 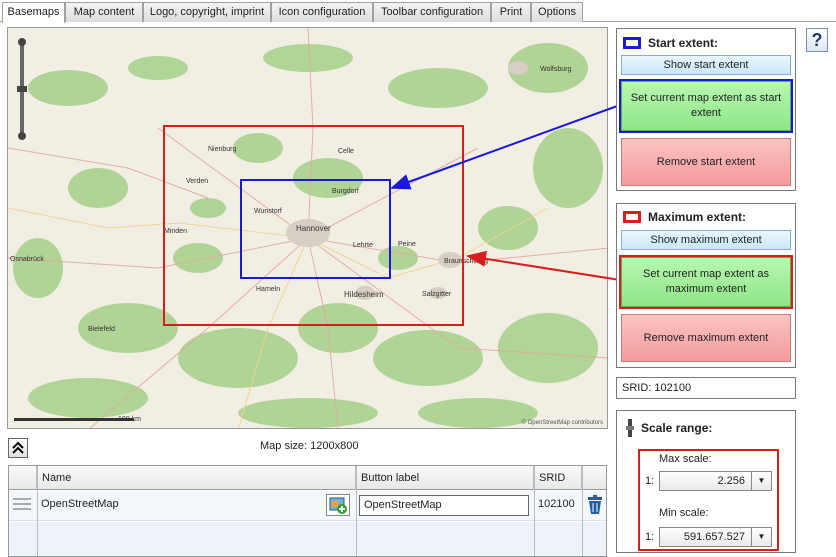 I want to click on start-extent-title: Start extent:, so click(x=683, y=43).